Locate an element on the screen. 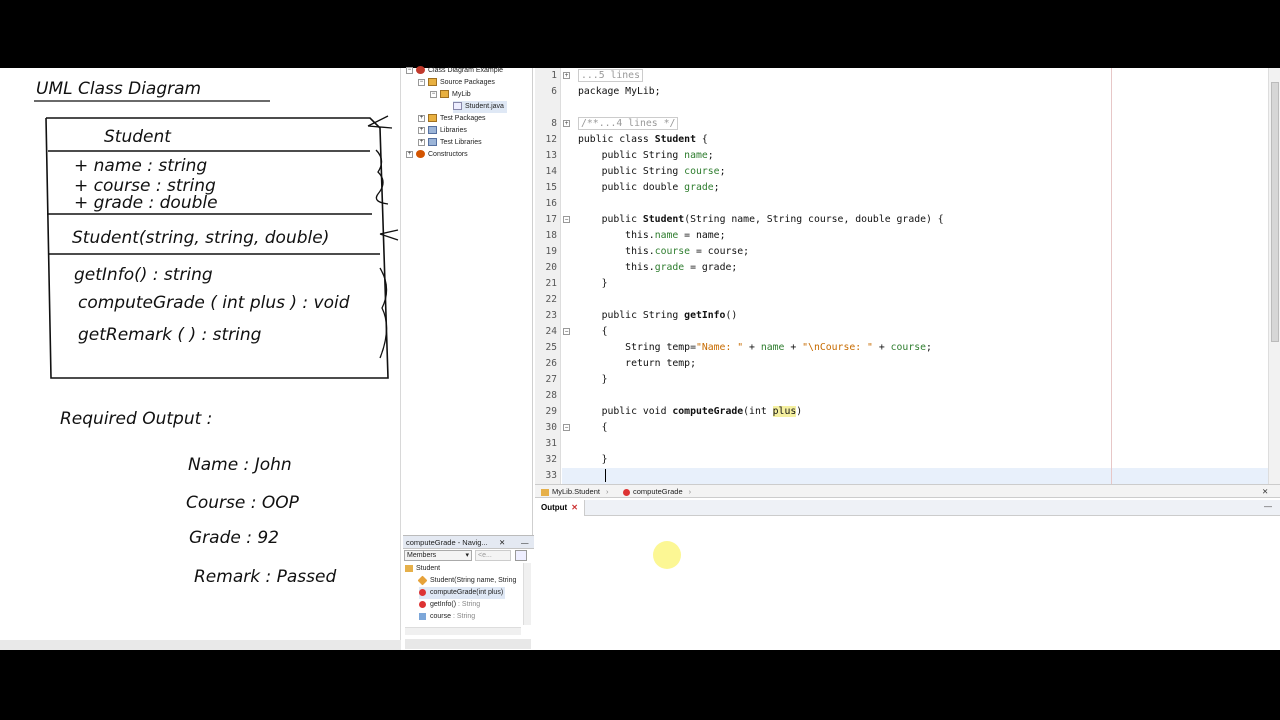  line-number: 12 is located at coordinates (551, 139).